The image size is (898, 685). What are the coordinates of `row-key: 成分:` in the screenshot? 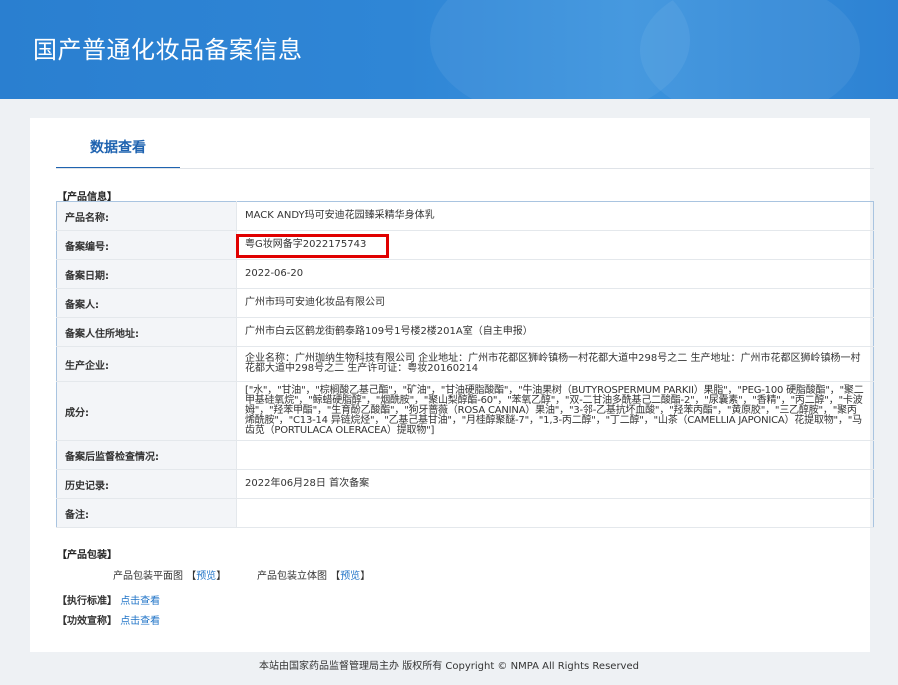 It's located at (146, 411).